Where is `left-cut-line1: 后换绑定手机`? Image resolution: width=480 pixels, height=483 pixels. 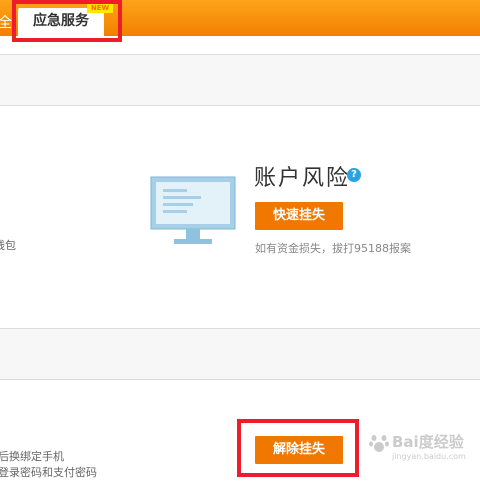 left-cut-line1: 后换绑定手机 is located at coordinates (32, 456).